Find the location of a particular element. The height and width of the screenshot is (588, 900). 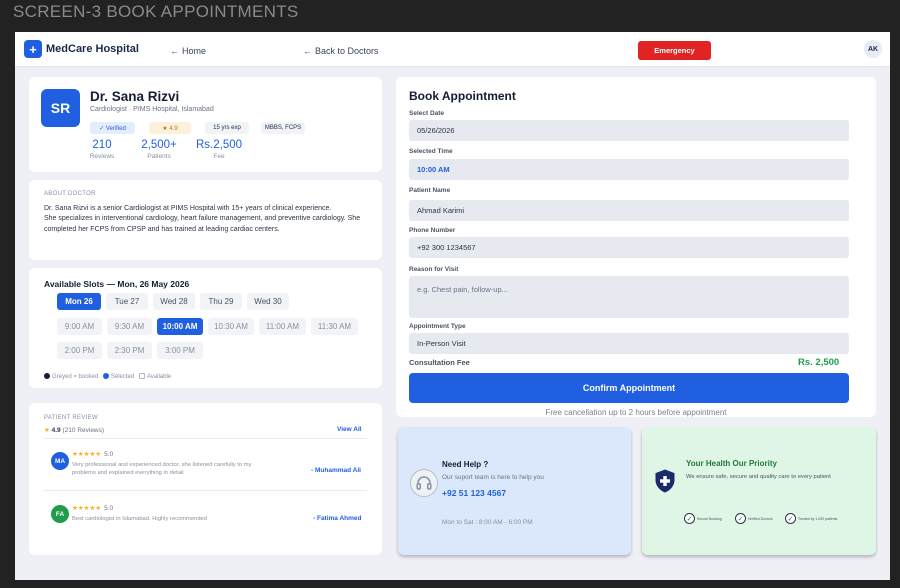

check-verified-doctors: ✓ Verified Doctors is located at coordinates (754, 518).